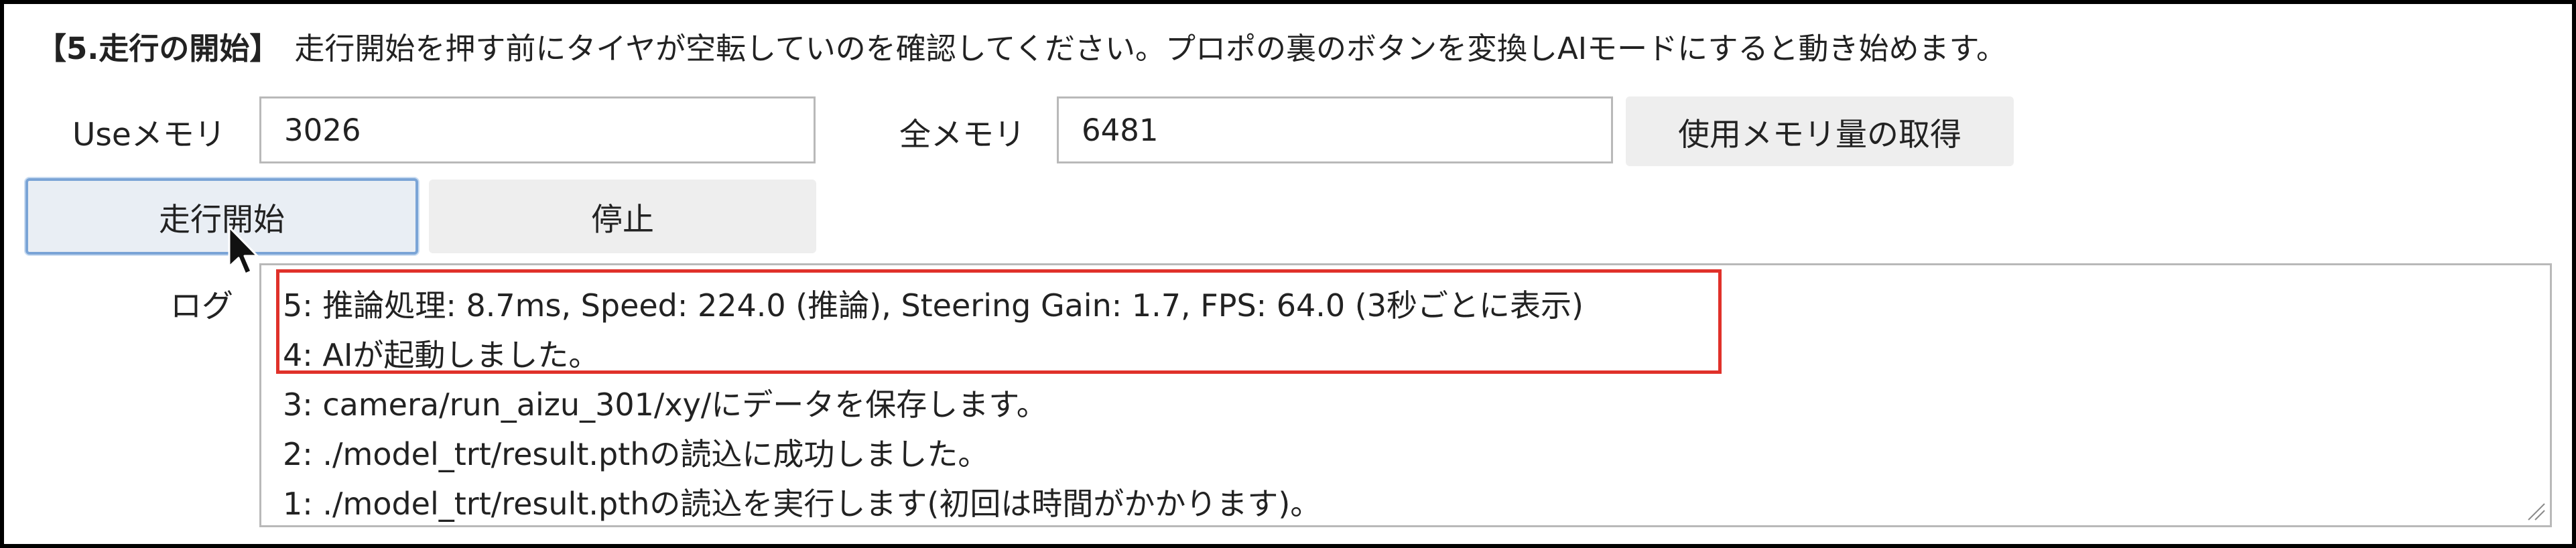 This screenshot has width=2576, height=548. I want to click on resize-grip-icon, so click(2536, 511).